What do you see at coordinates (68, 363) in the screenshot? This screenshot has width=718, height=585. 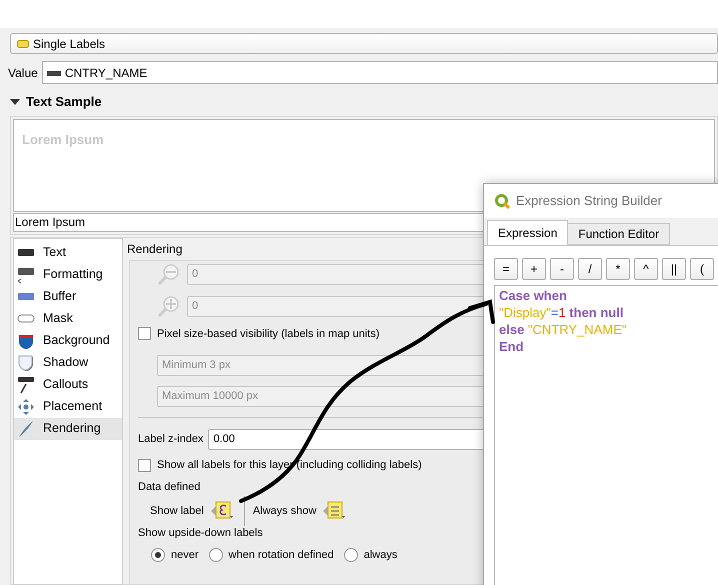 I see `sidebar-item: Shadow` at bounding box center [68, 363].